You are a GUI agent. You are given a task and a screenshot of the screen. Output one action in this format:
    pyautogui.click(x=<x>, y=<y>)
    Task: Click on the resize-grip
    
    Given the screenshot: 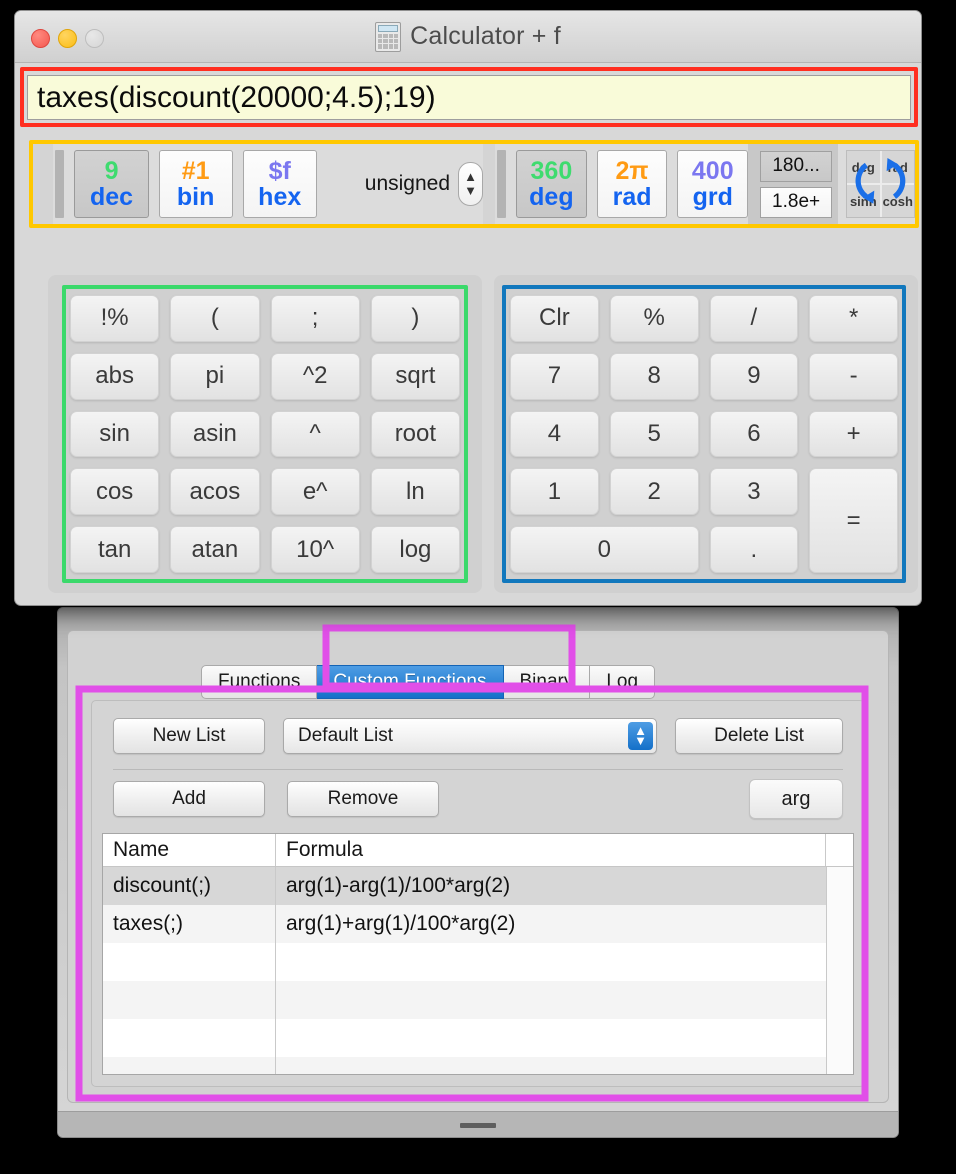 What is the action you would take?
    pyautogui.click(x=478, y=1125)
    